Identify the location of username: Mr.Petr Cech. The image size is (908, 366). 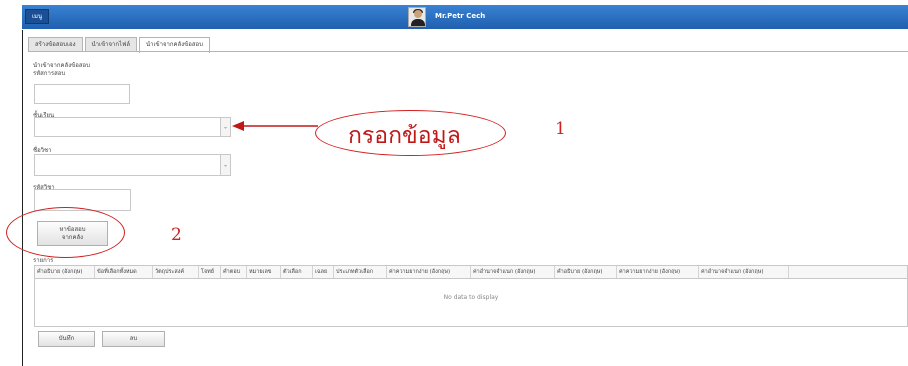
(460, 16).